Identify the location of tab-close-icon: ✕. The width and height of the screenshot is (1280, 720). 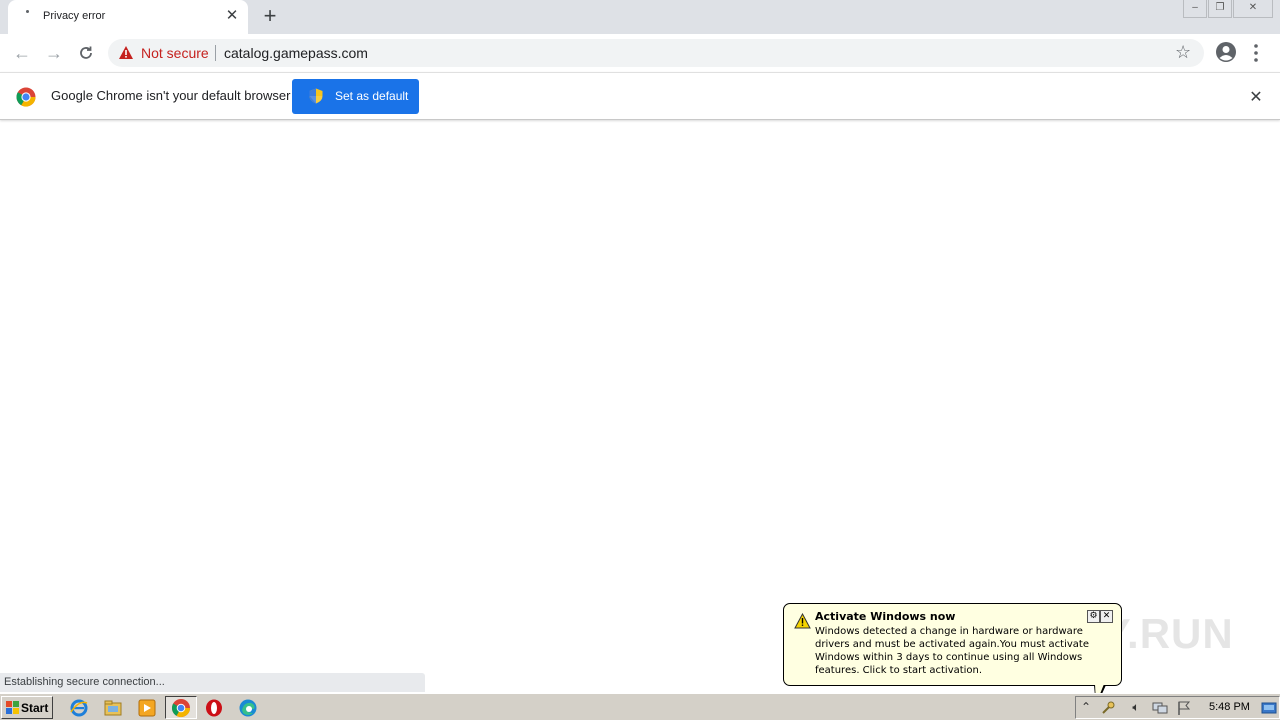
(232, 16).